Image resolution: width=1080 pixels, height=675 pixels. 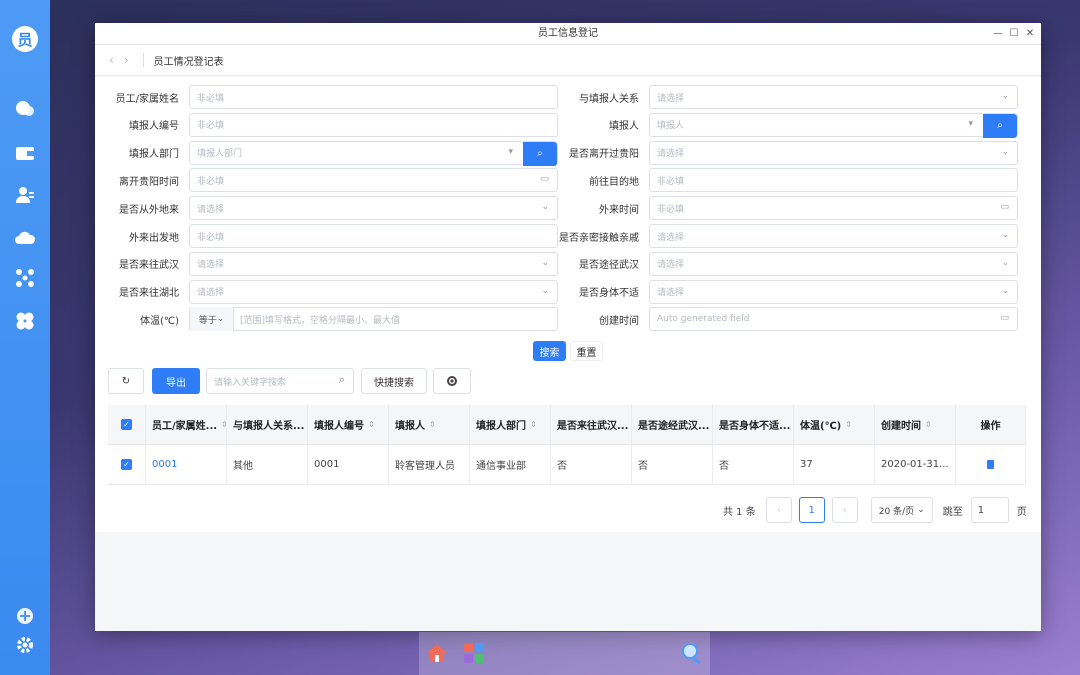 What do you see at coordinates (806, 464) in the screenshot?
I see `cell-value: 37` at bounding box center [806, 464].